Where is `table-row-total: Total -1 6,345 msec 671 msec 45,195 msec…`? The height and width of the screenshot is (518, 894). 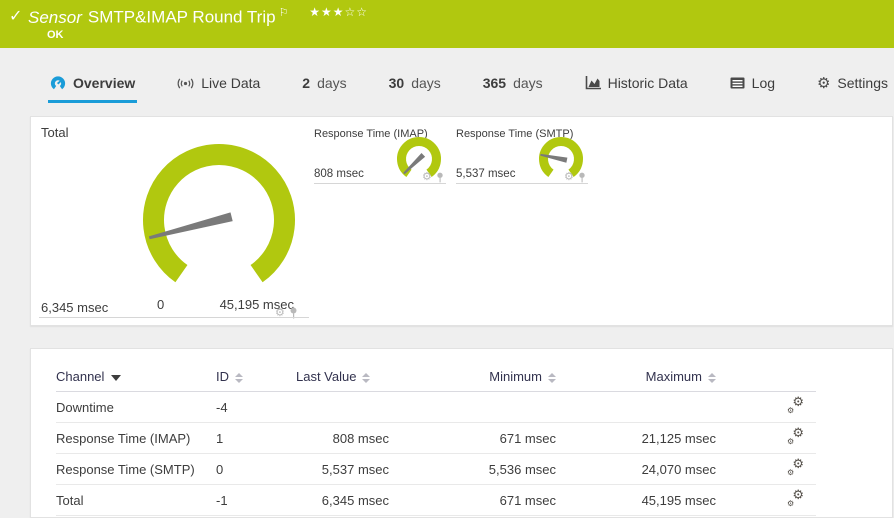 table-row-total: Total -1 6,345 msec 671 msec 45,195 msec… is located at coordinates (436, 500).